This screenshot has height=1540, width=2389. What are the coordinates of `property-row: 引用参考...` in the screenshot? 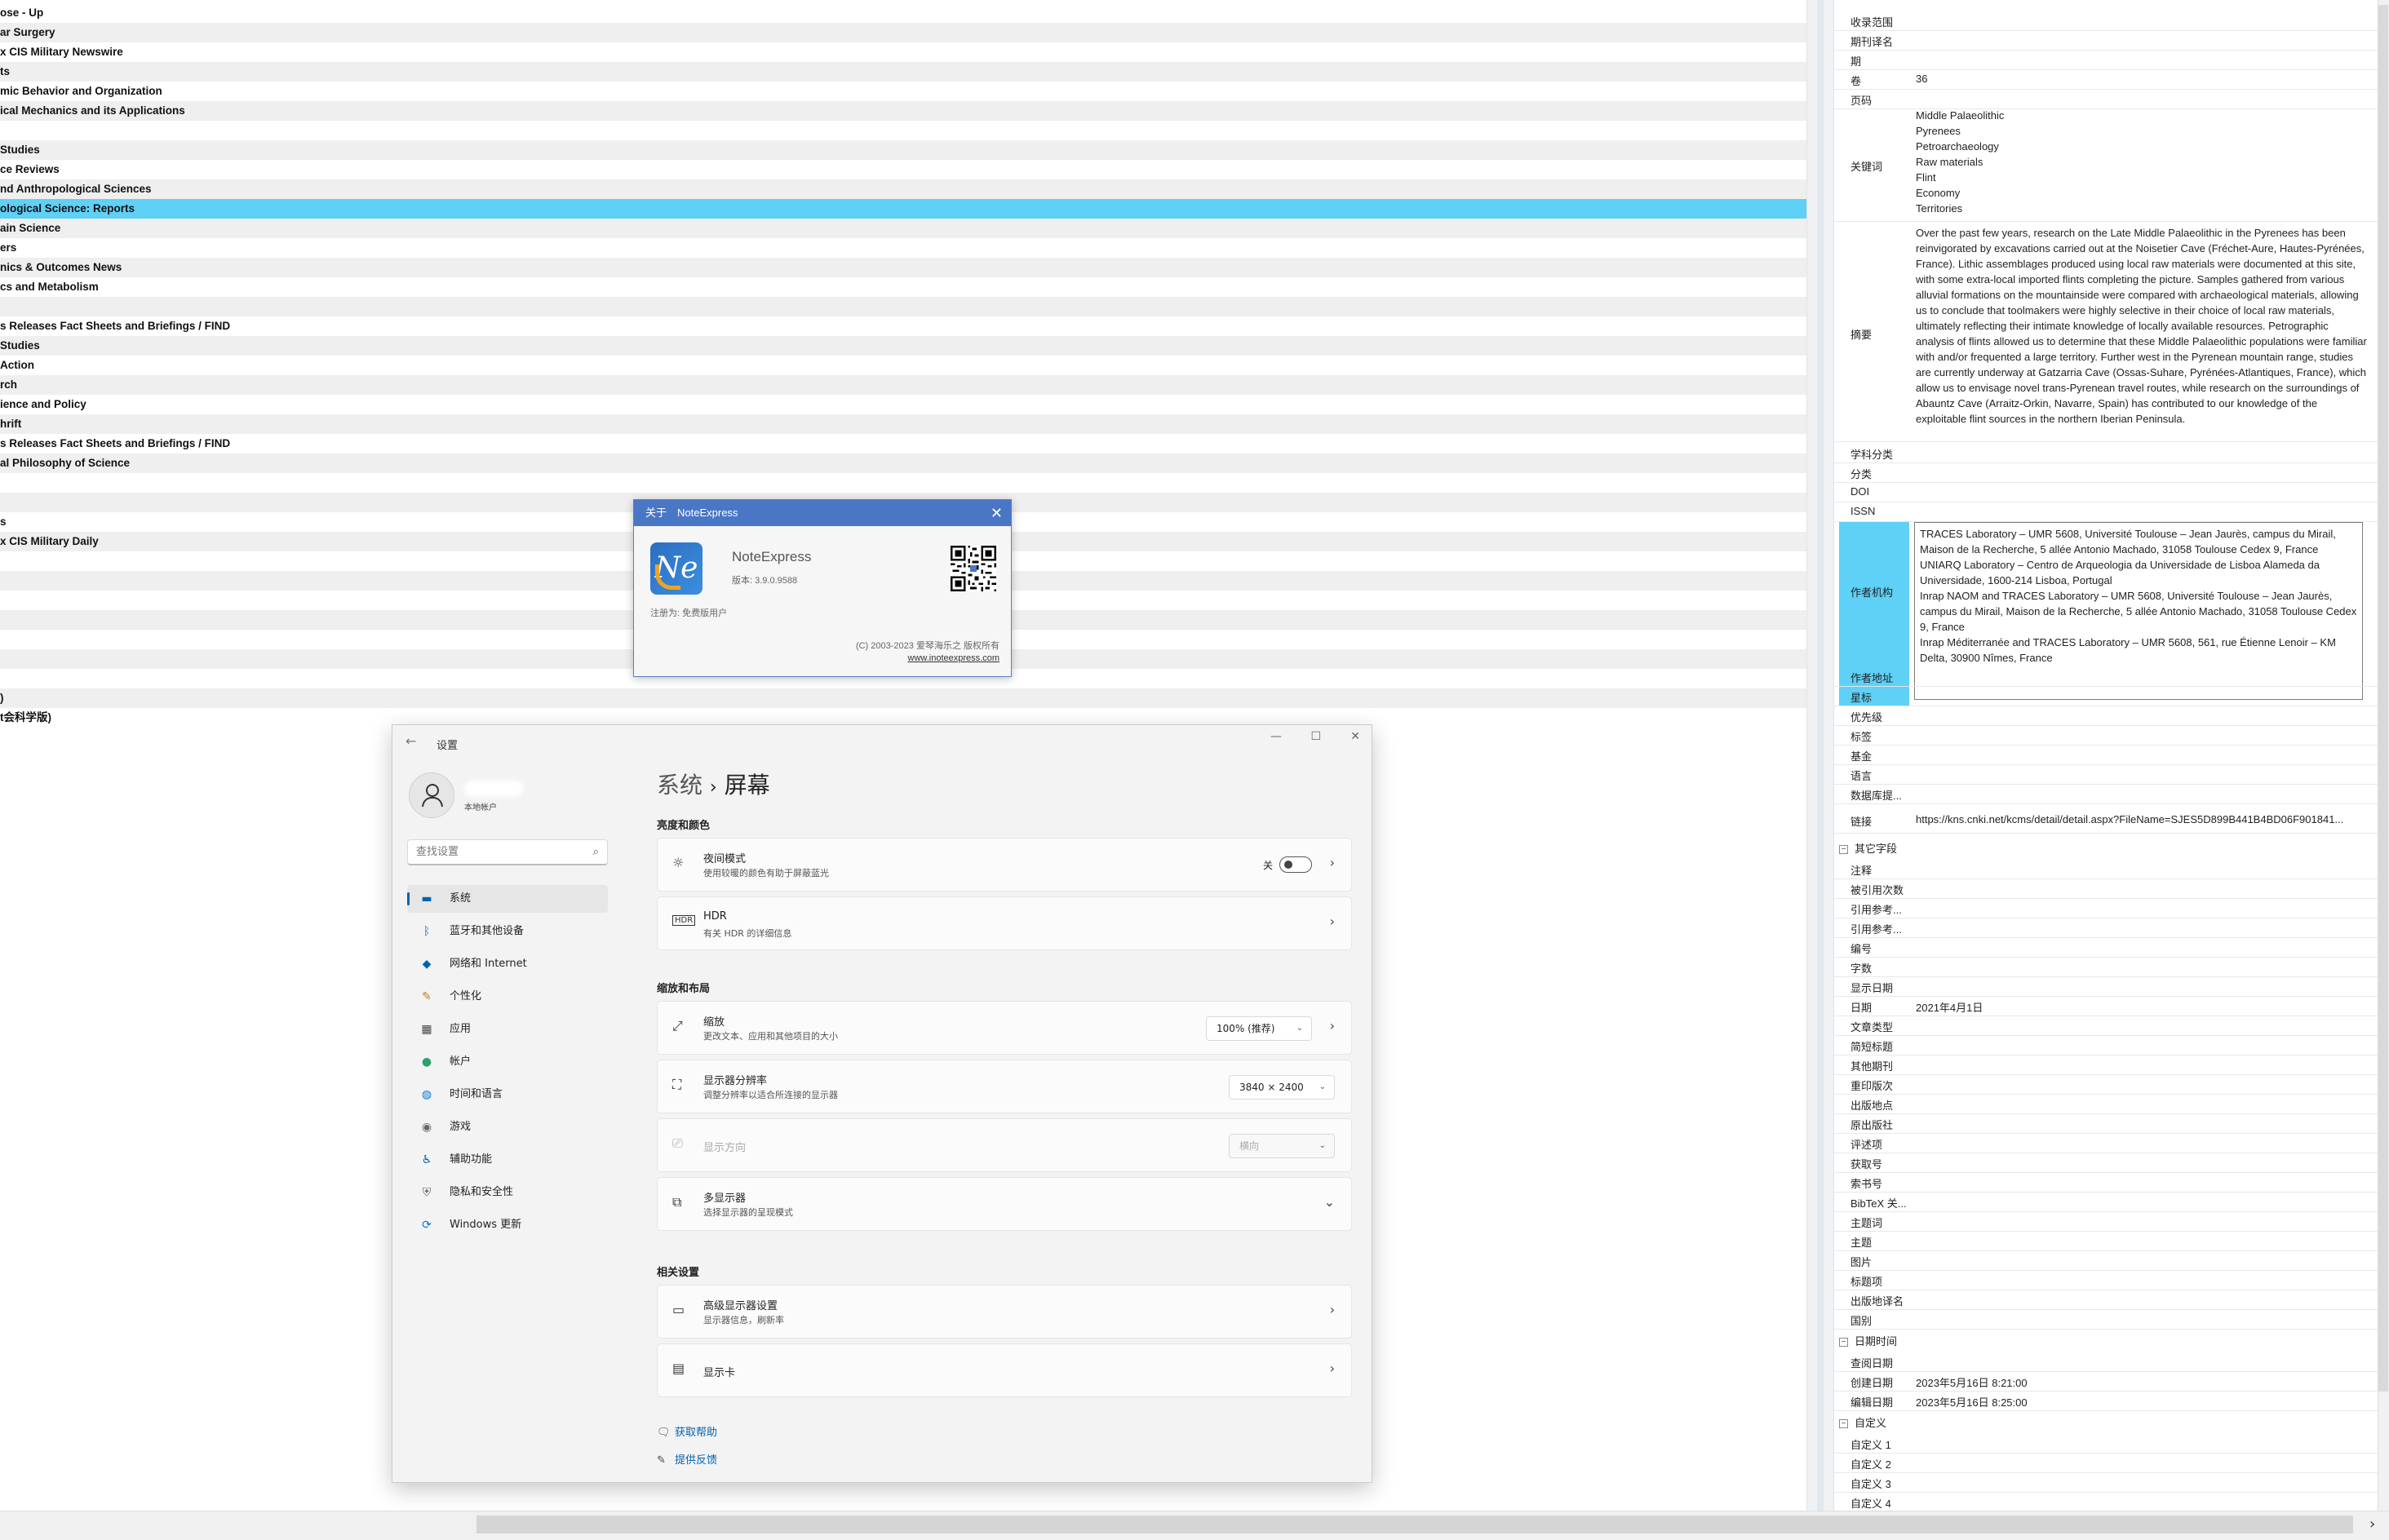 It's located at (2106, 928).